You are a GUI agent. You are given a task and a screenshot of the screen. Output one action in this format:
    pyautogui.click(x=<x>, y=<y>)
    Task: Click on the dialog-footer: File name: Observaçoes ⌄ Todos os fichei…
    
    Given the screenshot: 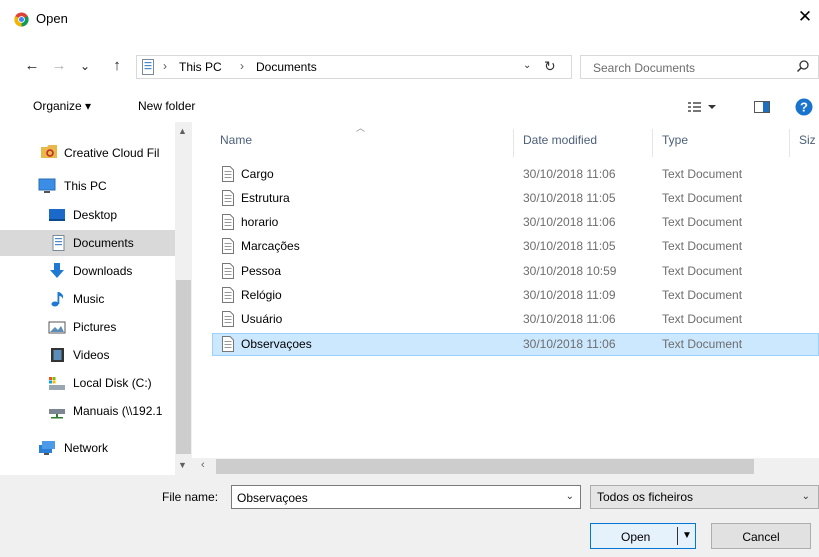 What is the action you would take?
    pyautogui.click(x=409, y=516)
    